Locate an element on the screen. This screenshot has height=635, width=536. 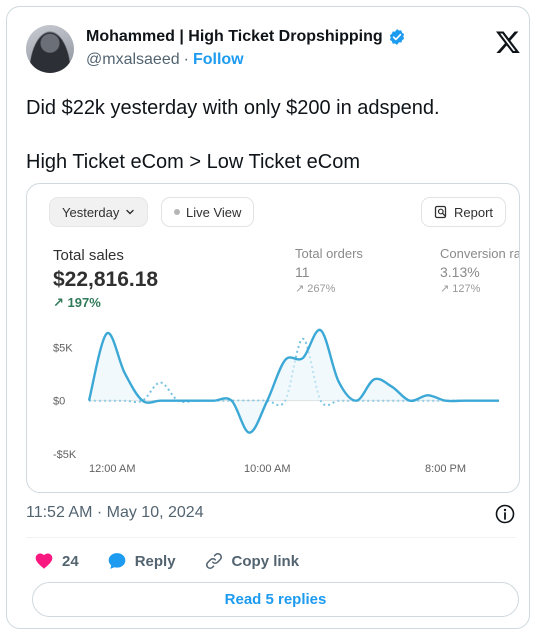
divider is located at coordinates (271, 537).